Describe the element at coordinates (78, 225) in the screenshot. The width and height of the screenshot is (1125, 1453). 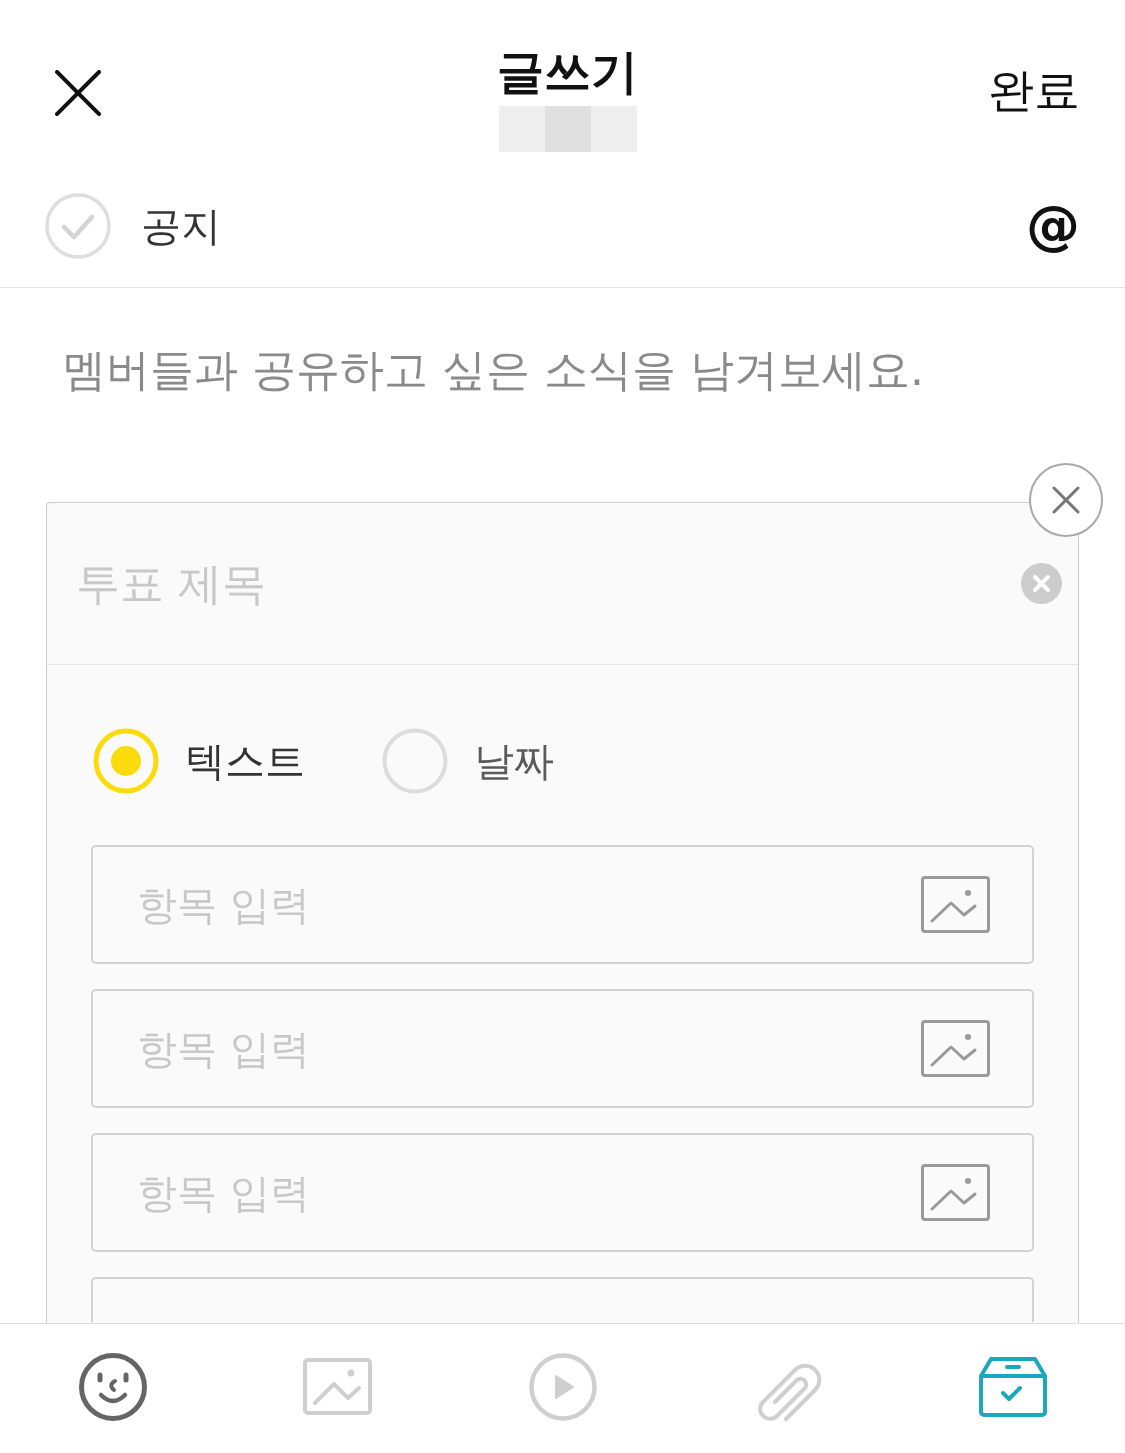
I see `notice-checkbox` at that location.